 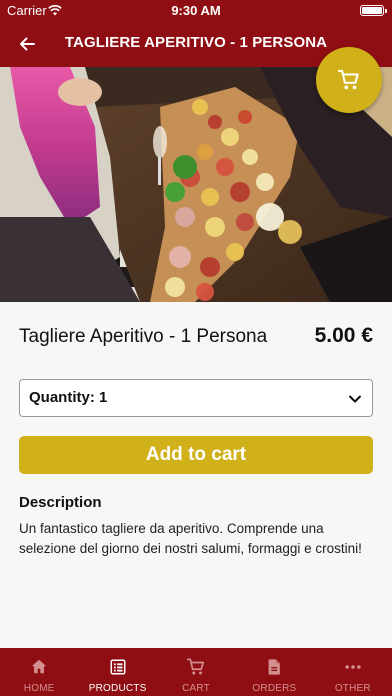 I want to click on tab-cart-label: CART, so click(x=196, y=688).